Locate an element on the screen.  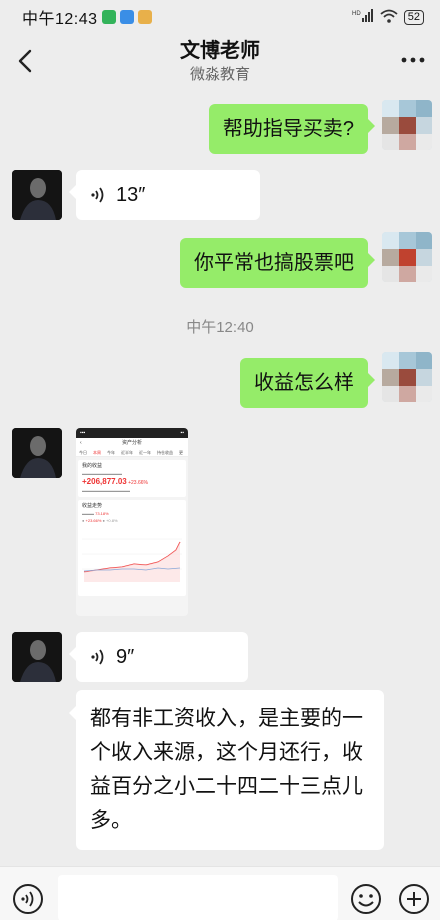
screenshot-trend-label: 收益走势 is located at coordinates (92, 506).